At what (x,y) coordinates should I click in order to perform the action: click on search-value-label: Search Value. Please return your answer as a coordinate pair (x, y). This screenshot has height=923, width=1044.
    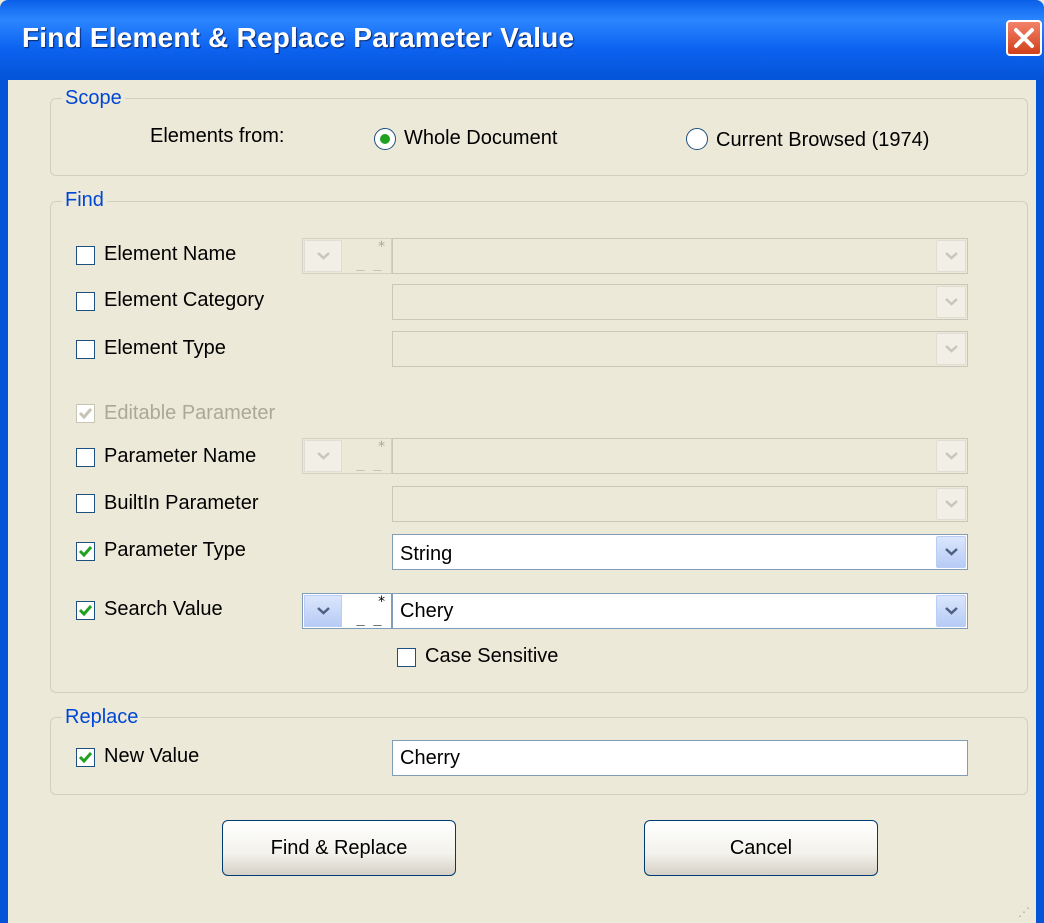
    Looking at the image, I should click on (163, 609).